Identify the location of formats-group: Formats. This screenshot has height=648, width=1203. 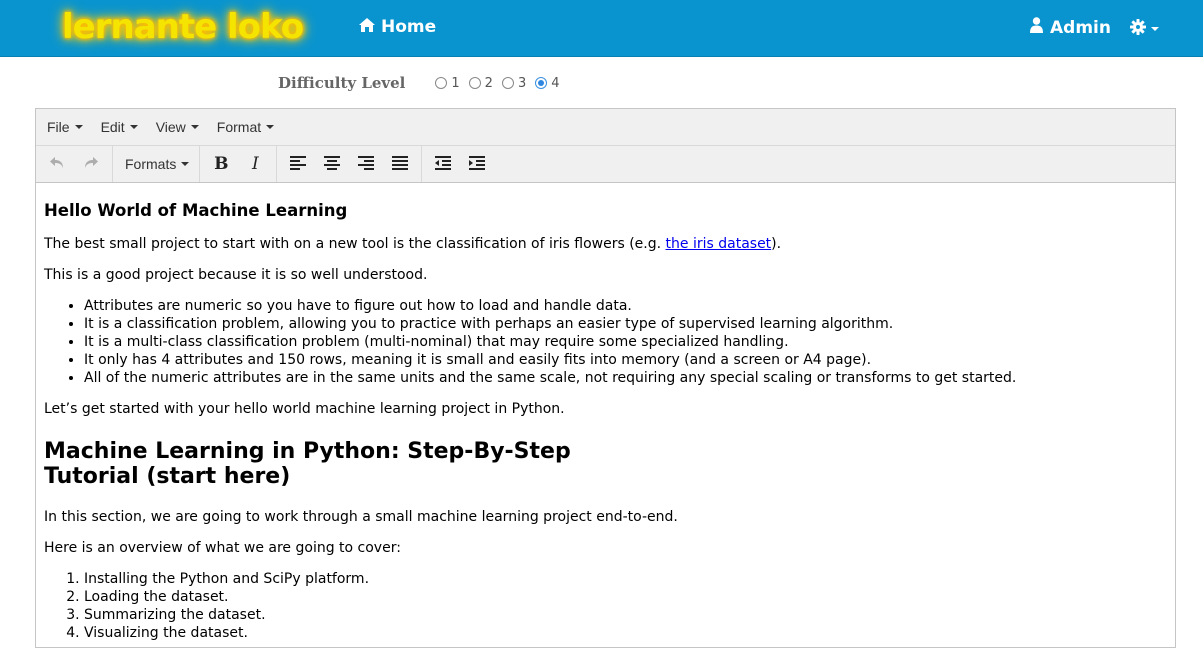
(157, 164).